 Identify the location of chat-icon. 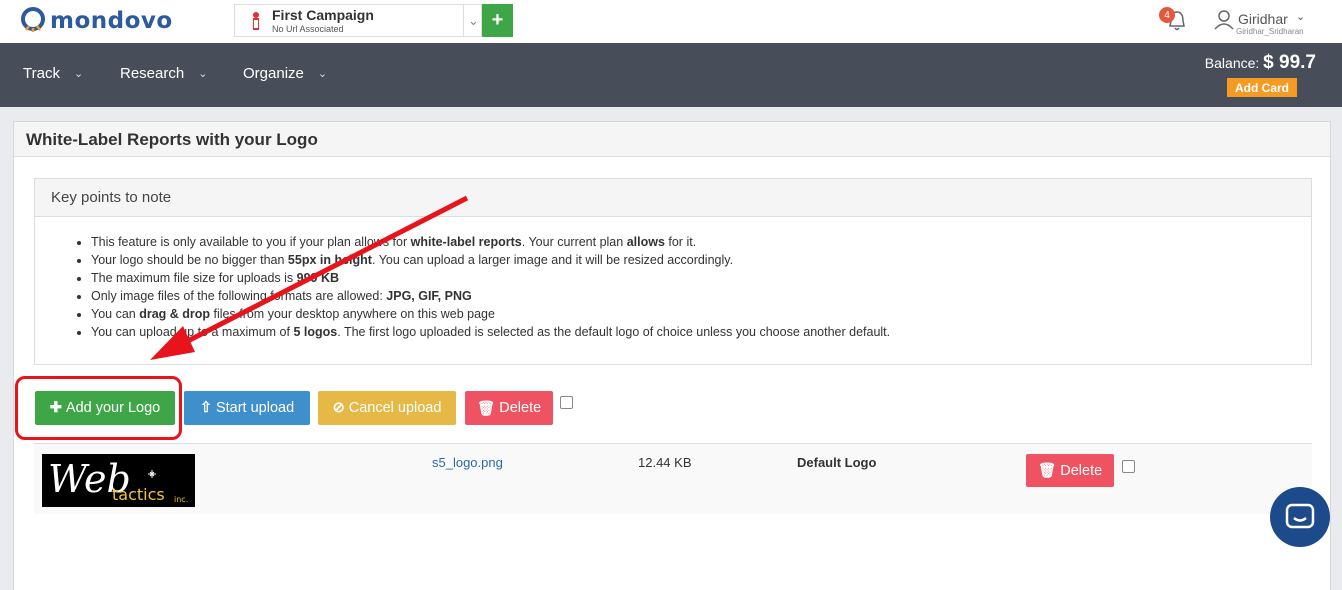
(1300, 516).